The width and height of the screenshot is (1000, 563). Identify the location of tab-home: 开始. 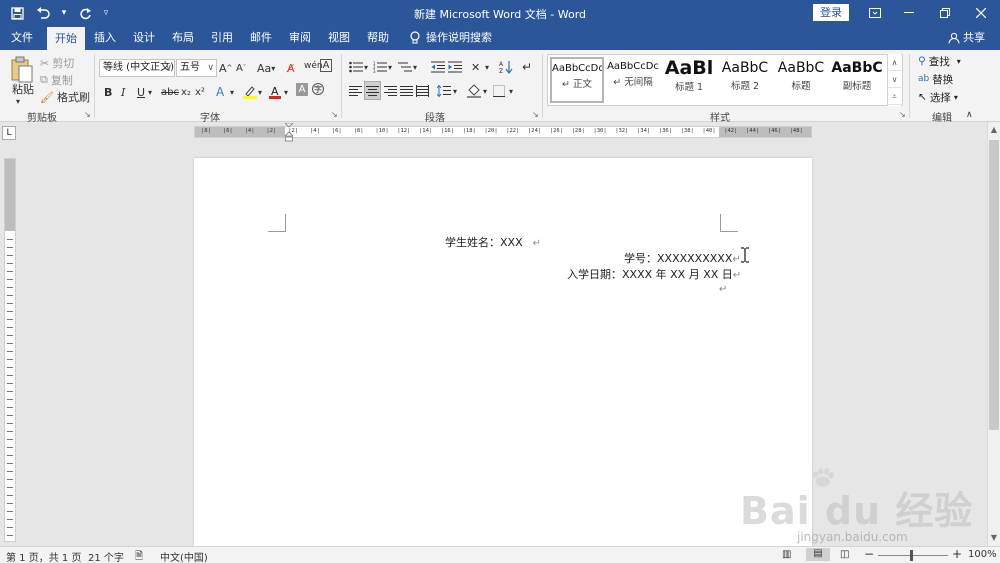
(66, 38).